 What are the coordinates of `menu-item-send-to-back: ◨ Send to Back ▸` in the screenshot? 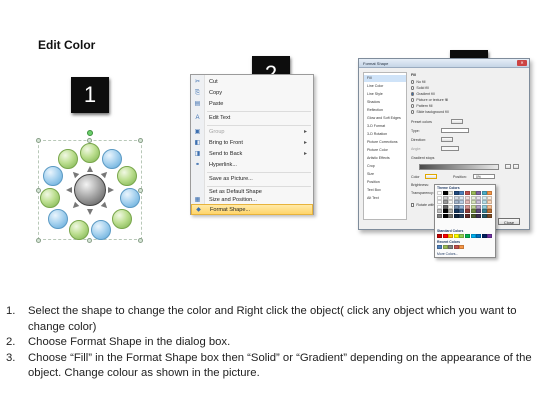 It's located at (252, 154).